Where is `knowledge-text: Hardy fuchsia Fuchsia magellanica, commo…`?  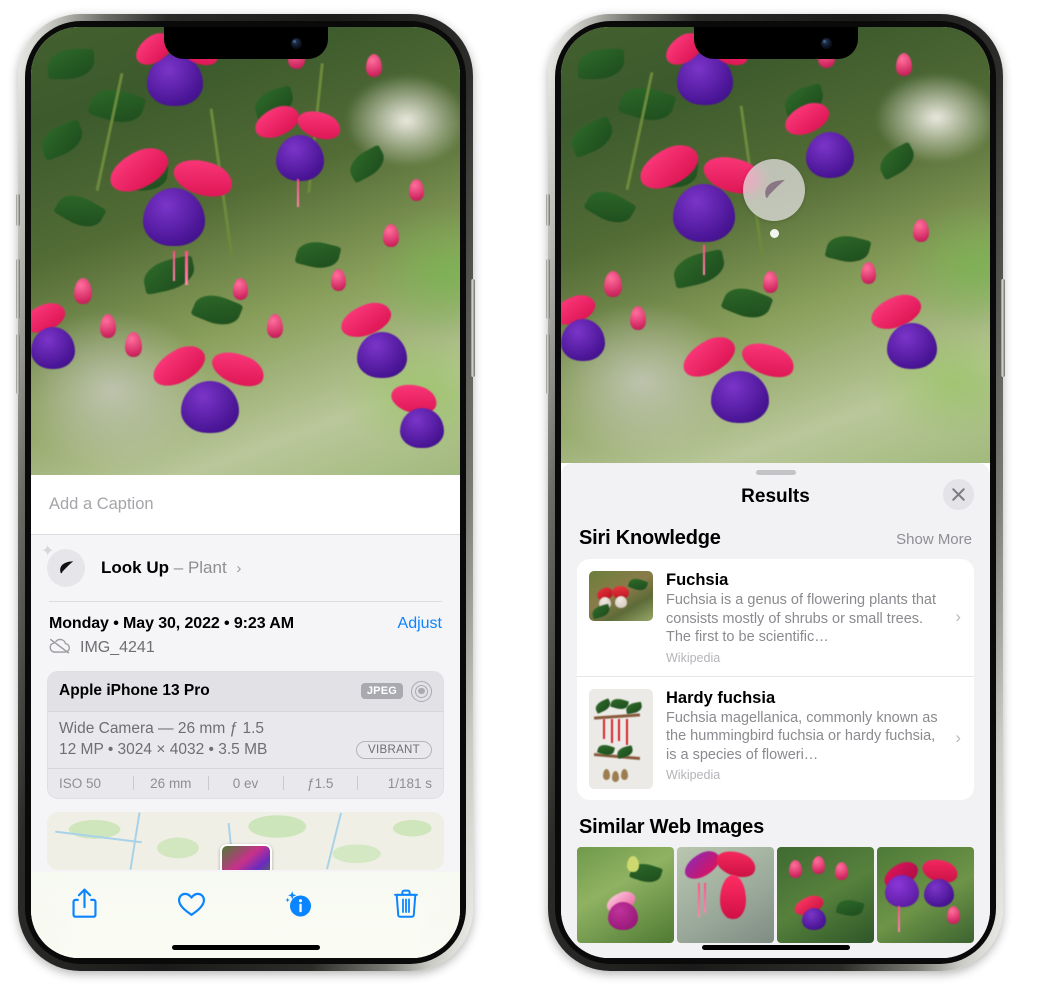
knowledge-text: Hardy fuchsia Fuchsia magellanica, commo… is located at coordinates (814, 736).